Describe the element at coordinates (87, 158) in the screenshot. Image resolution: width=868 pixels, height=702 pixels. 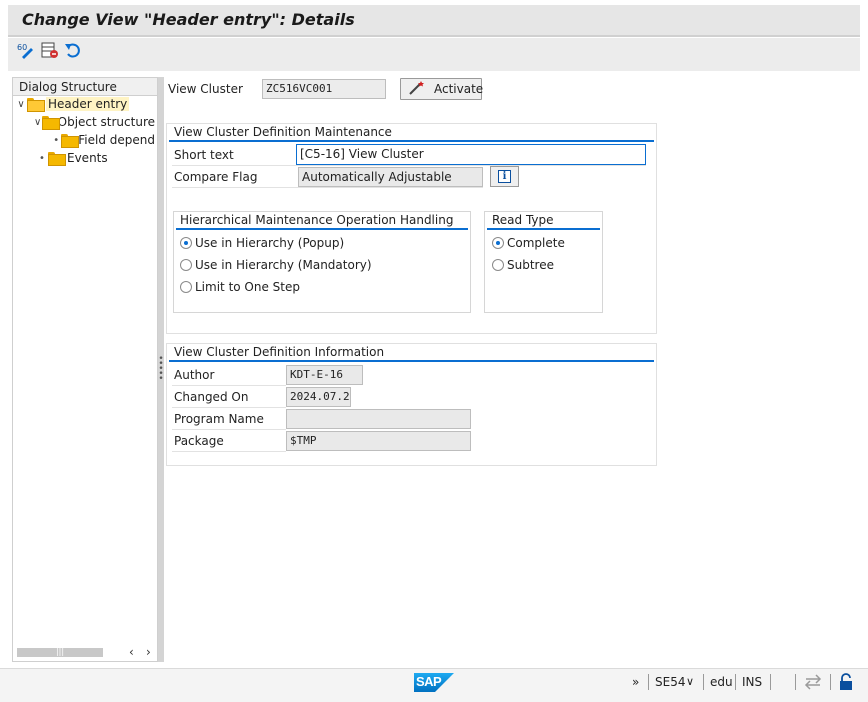
I see `tree-item-label: Events` at that location.